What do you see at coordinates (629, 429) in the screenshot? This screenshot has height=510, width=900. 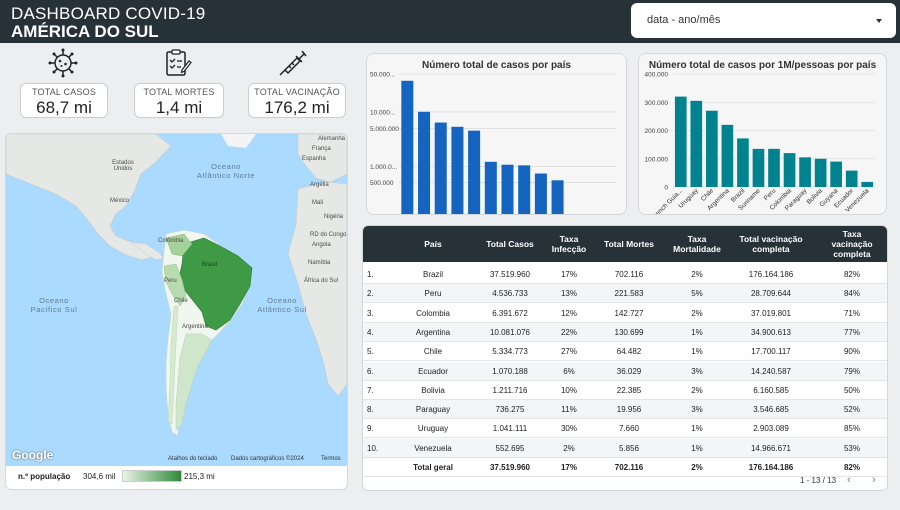 I see `table-cell: 7.660` at bounding box center [629, 429].